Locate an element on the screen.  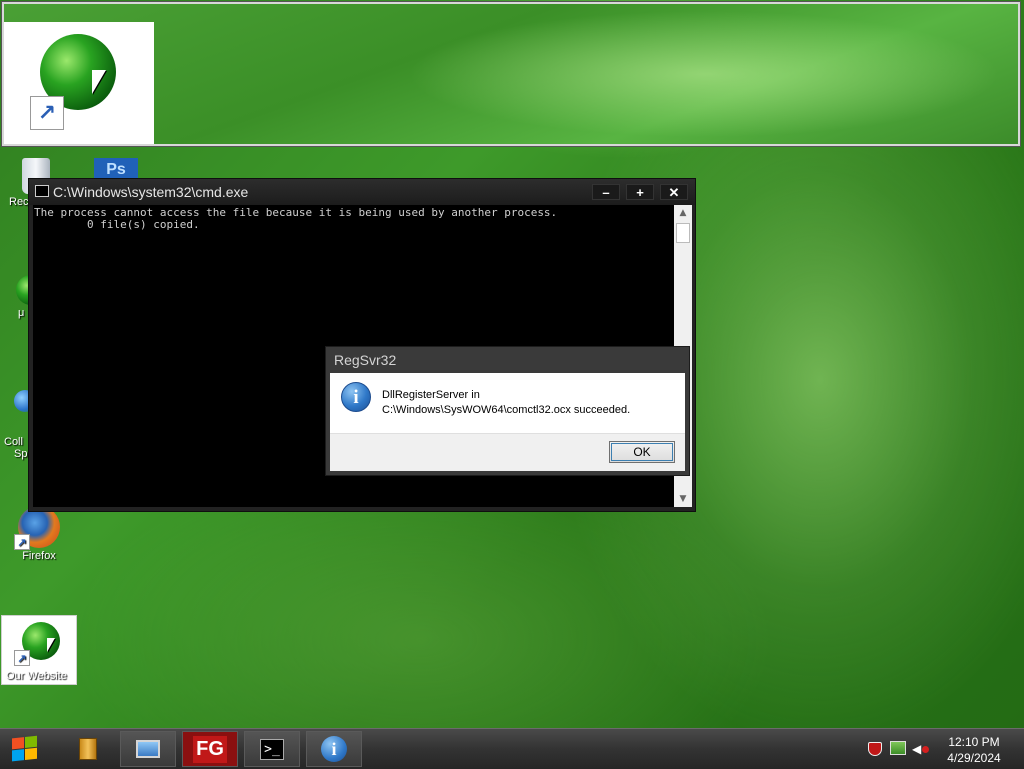
taskbar-fg-button: FG is located at coordinates (210, 749).